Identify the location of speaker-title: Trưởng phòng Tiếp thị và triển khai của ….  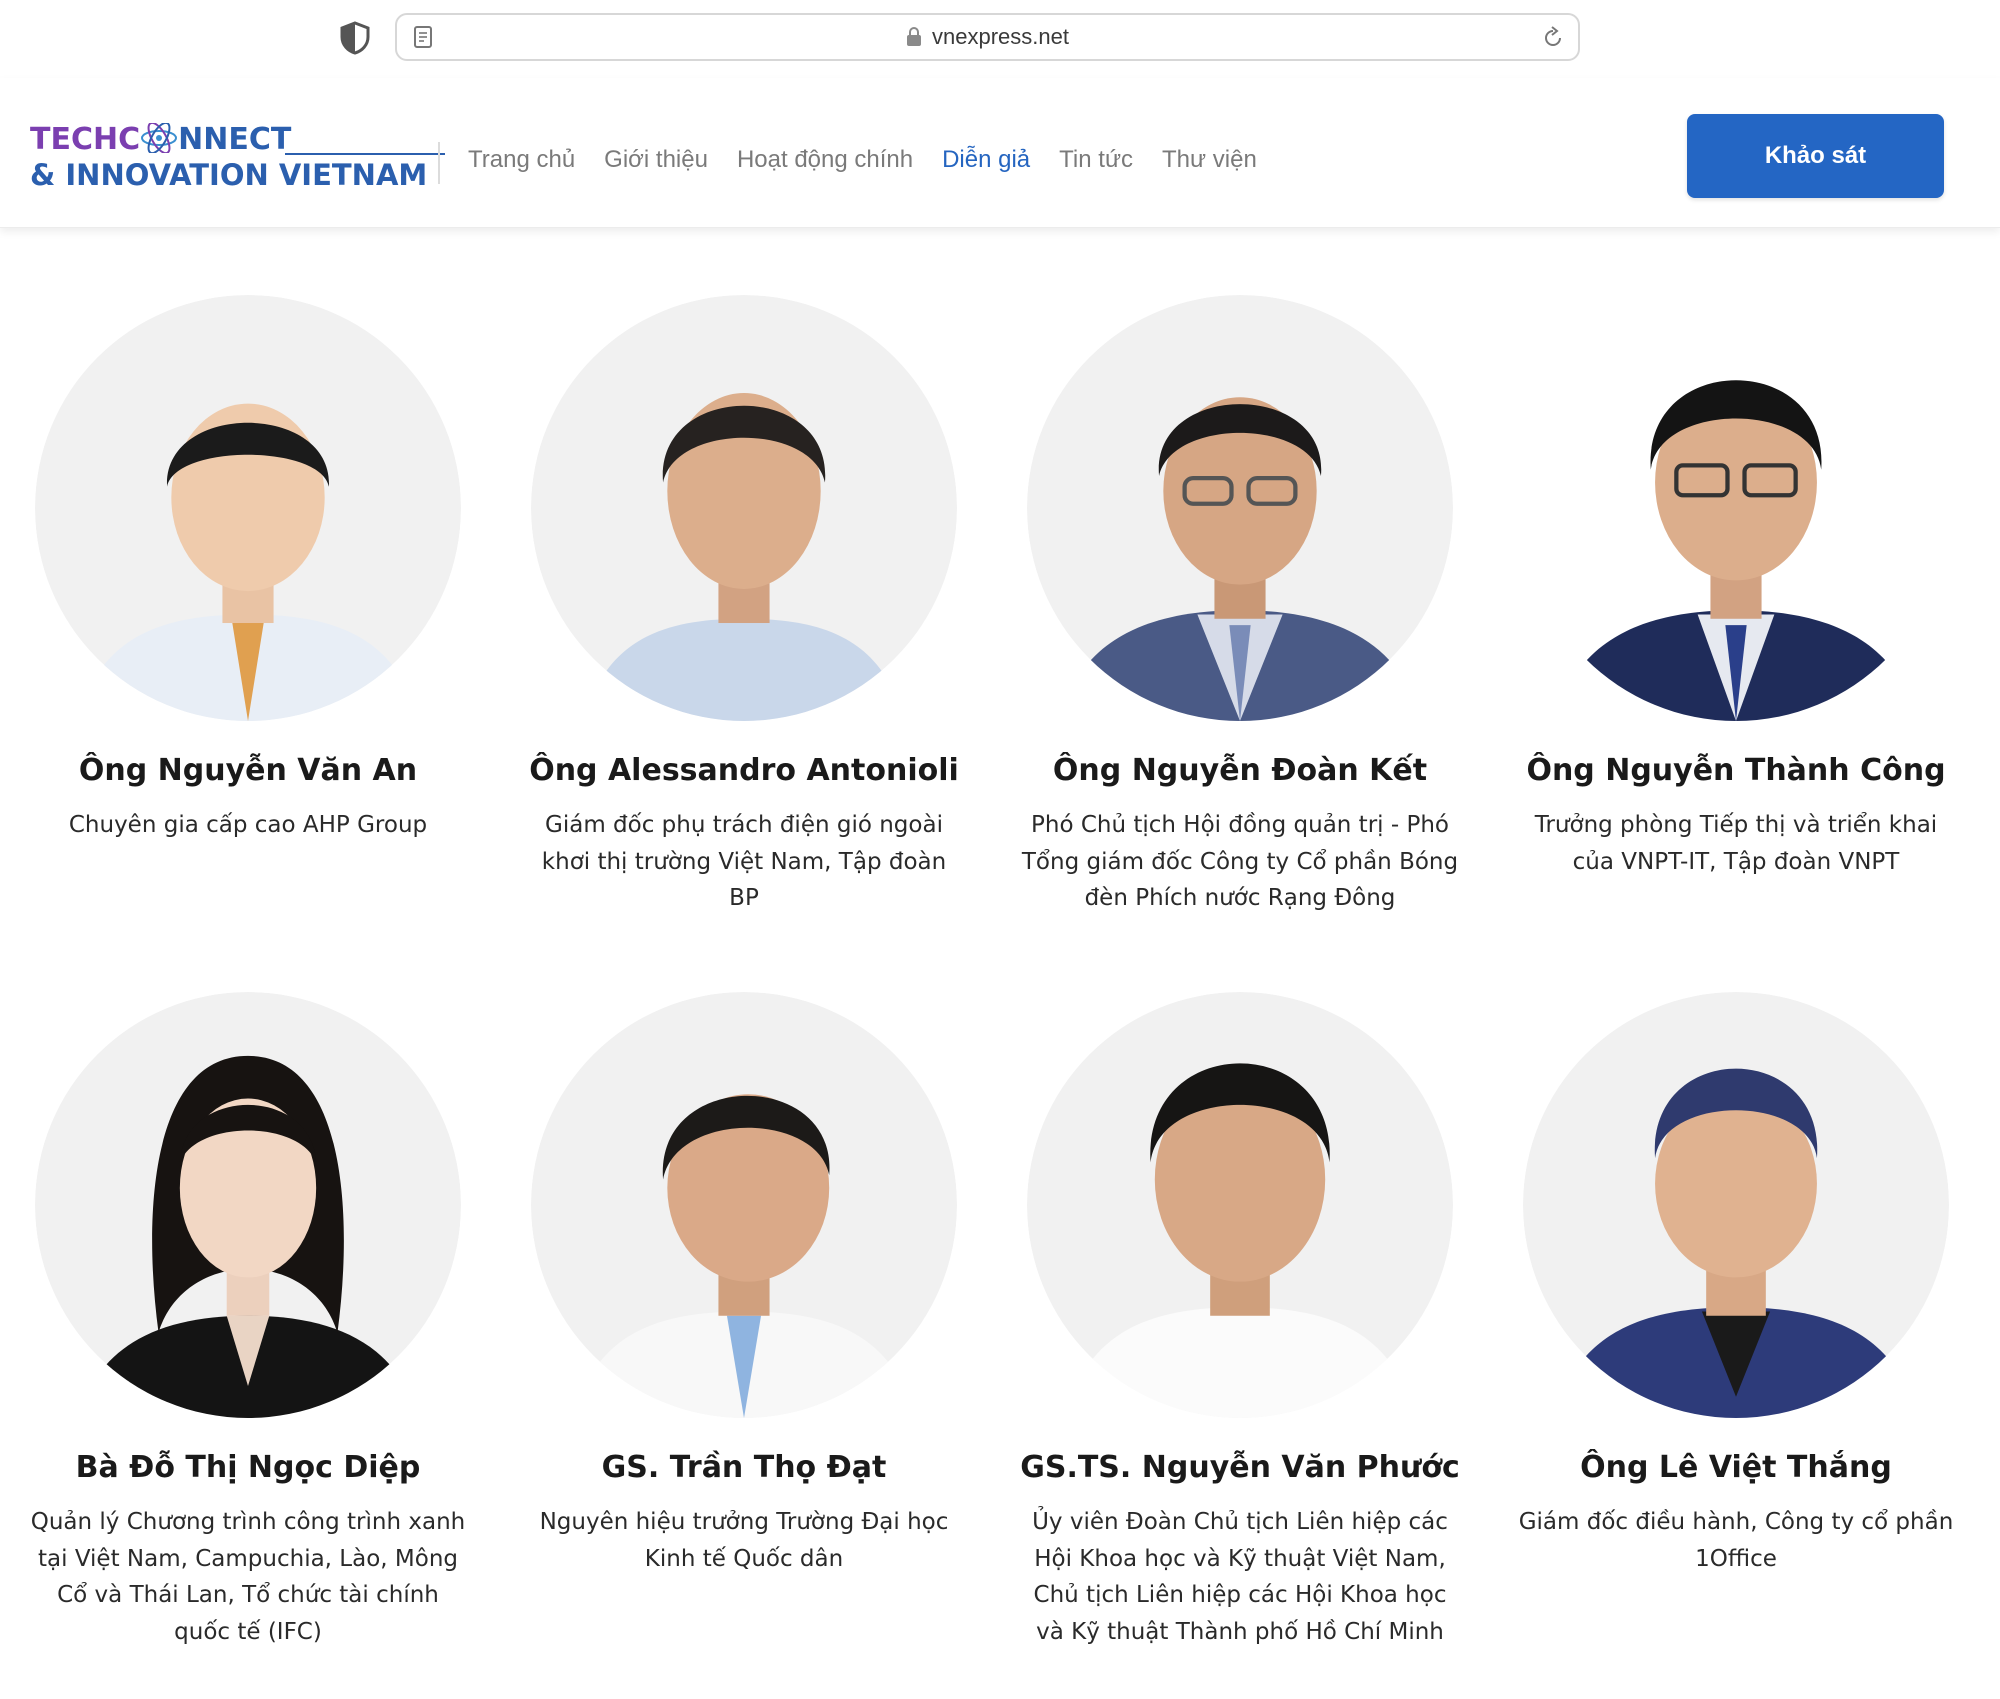
(1736, 843).